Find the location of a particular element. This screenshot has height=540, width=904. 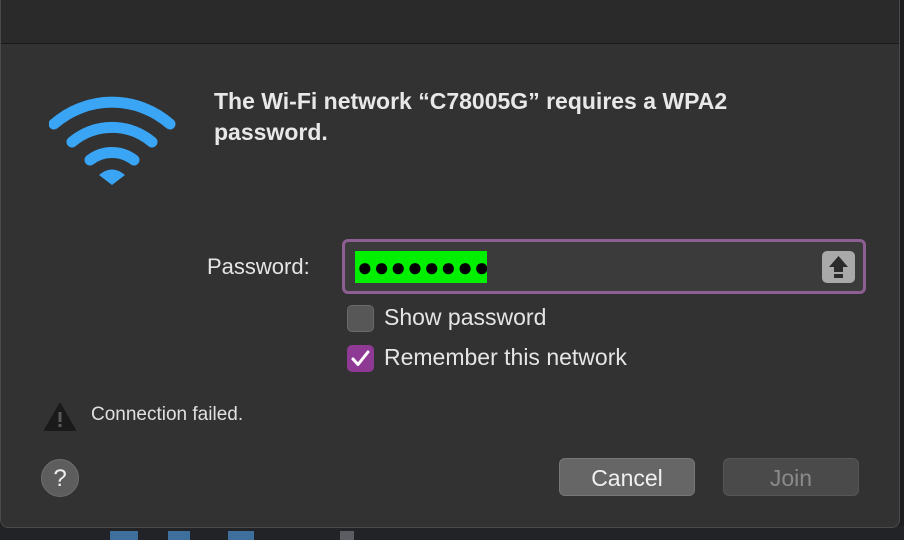

password-input: ●●●●●●●● is located at coordinates (604, 266).